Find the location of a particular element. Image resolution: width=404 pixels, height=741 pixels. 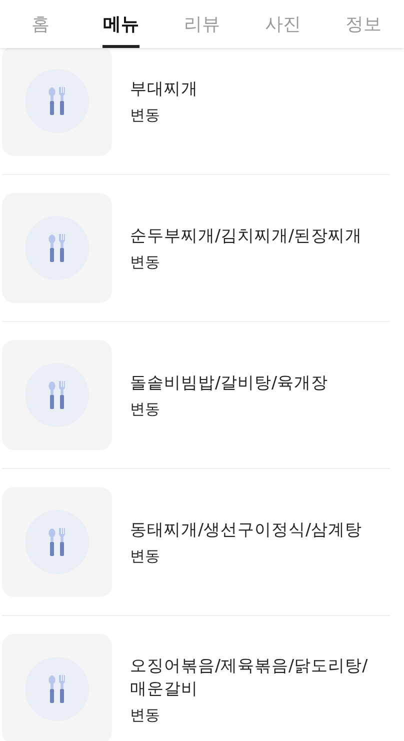

menu-item-name: 돌솥비빔밥/갈비탕/육개장 is located at coordinates (229, 383).